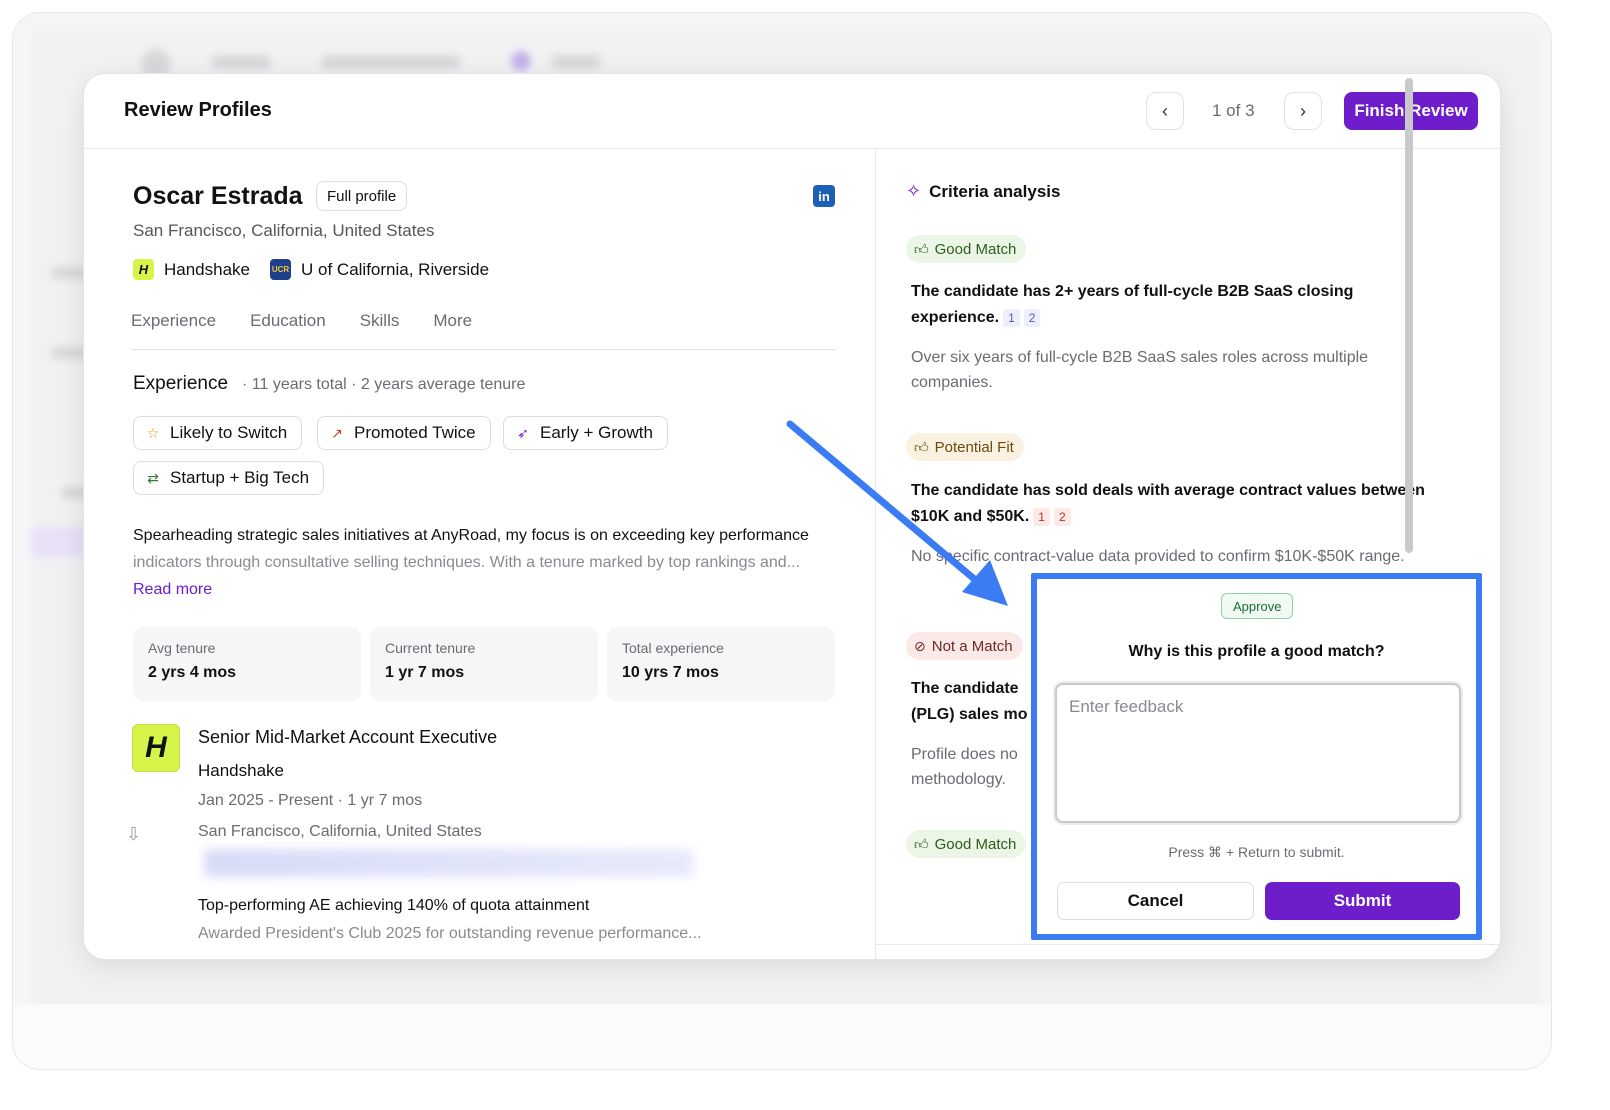 This screenshot has width=1610, height=1110. I want to click on trend-up-icon: ↗, so click(337, 432).